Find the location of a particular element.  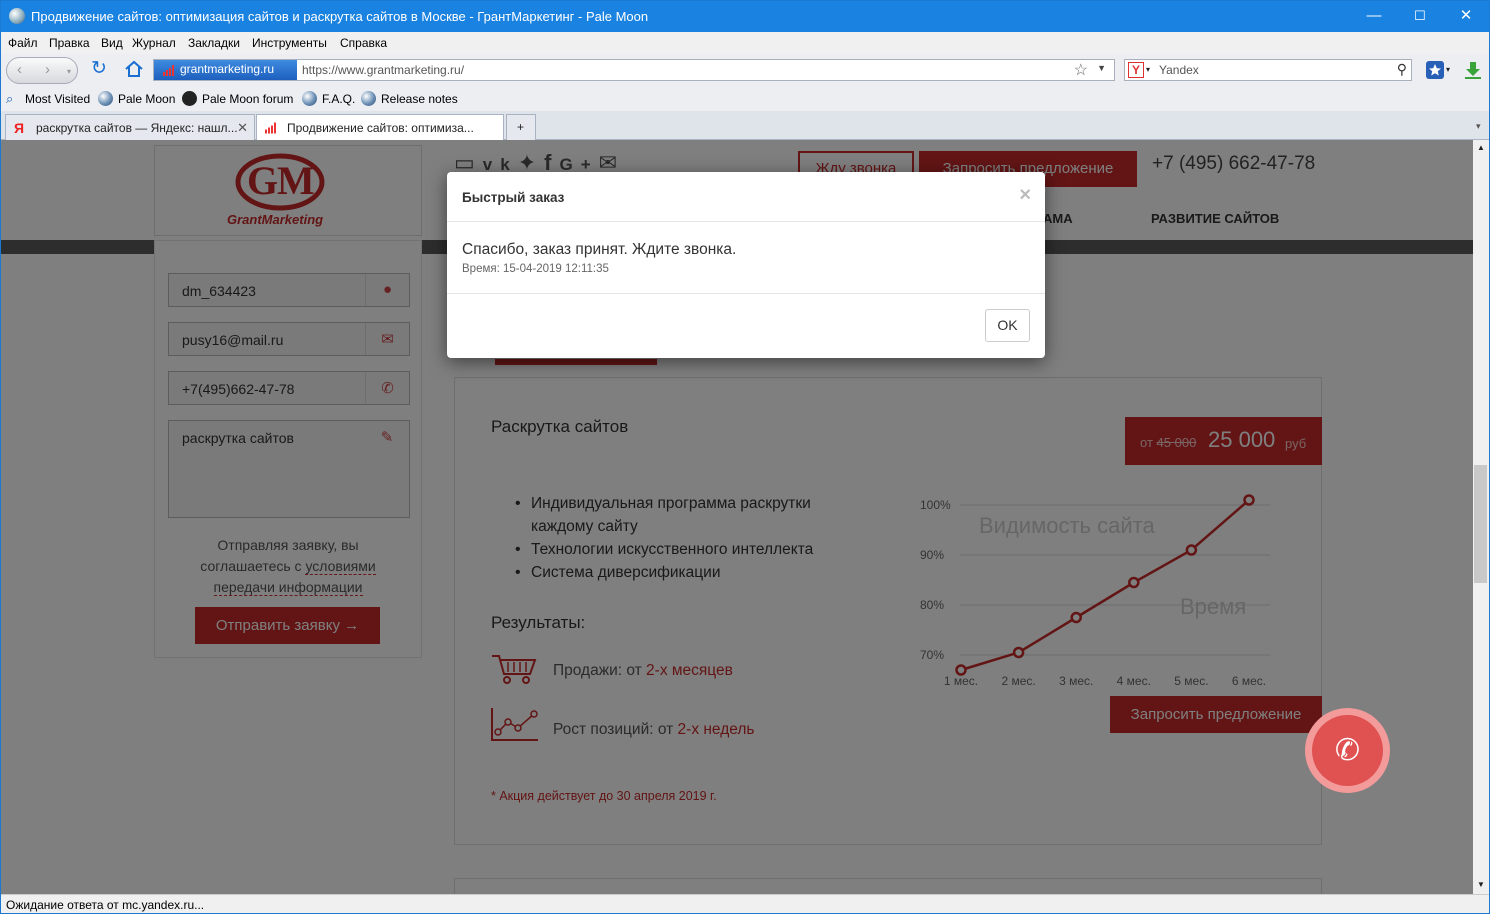

site-badge-text: grantmarketing.ru is located at coordinates (227, 69).